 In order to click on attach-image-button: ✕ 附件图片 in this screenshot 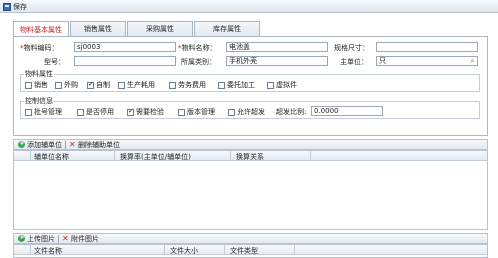, I will do `click(80, 239)`.